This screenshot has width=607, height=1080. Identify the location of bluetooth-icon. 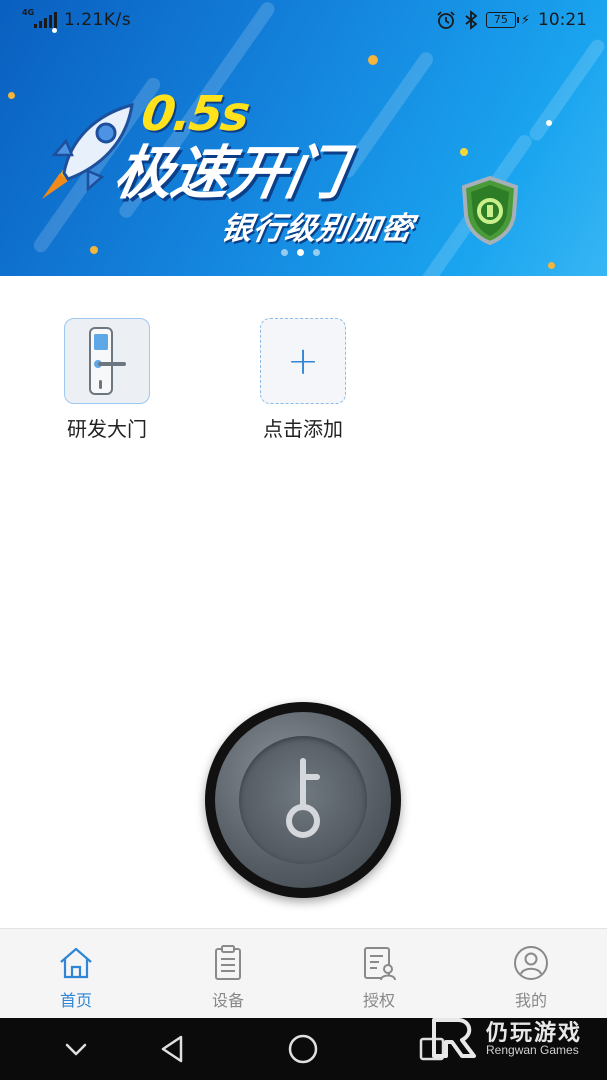
(471, 20).